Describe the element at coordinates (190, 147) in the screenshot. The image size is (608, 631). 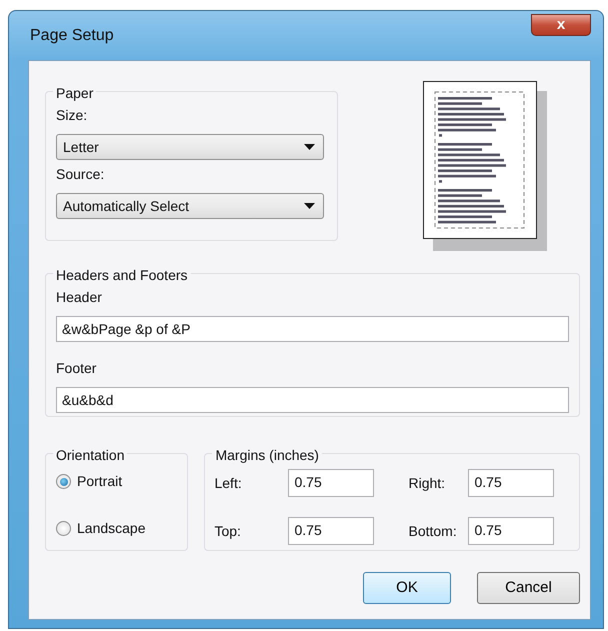
I see `size-dropdown: Letter` at that location.